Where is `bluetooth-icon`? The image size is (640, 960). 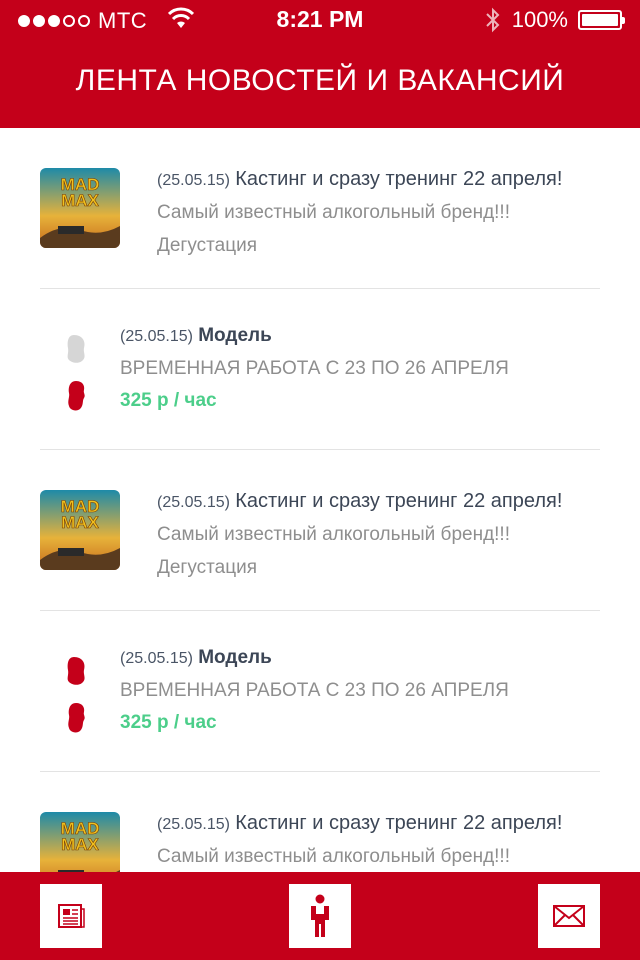 bluetooth-icon is located at coordinates (493, 20).